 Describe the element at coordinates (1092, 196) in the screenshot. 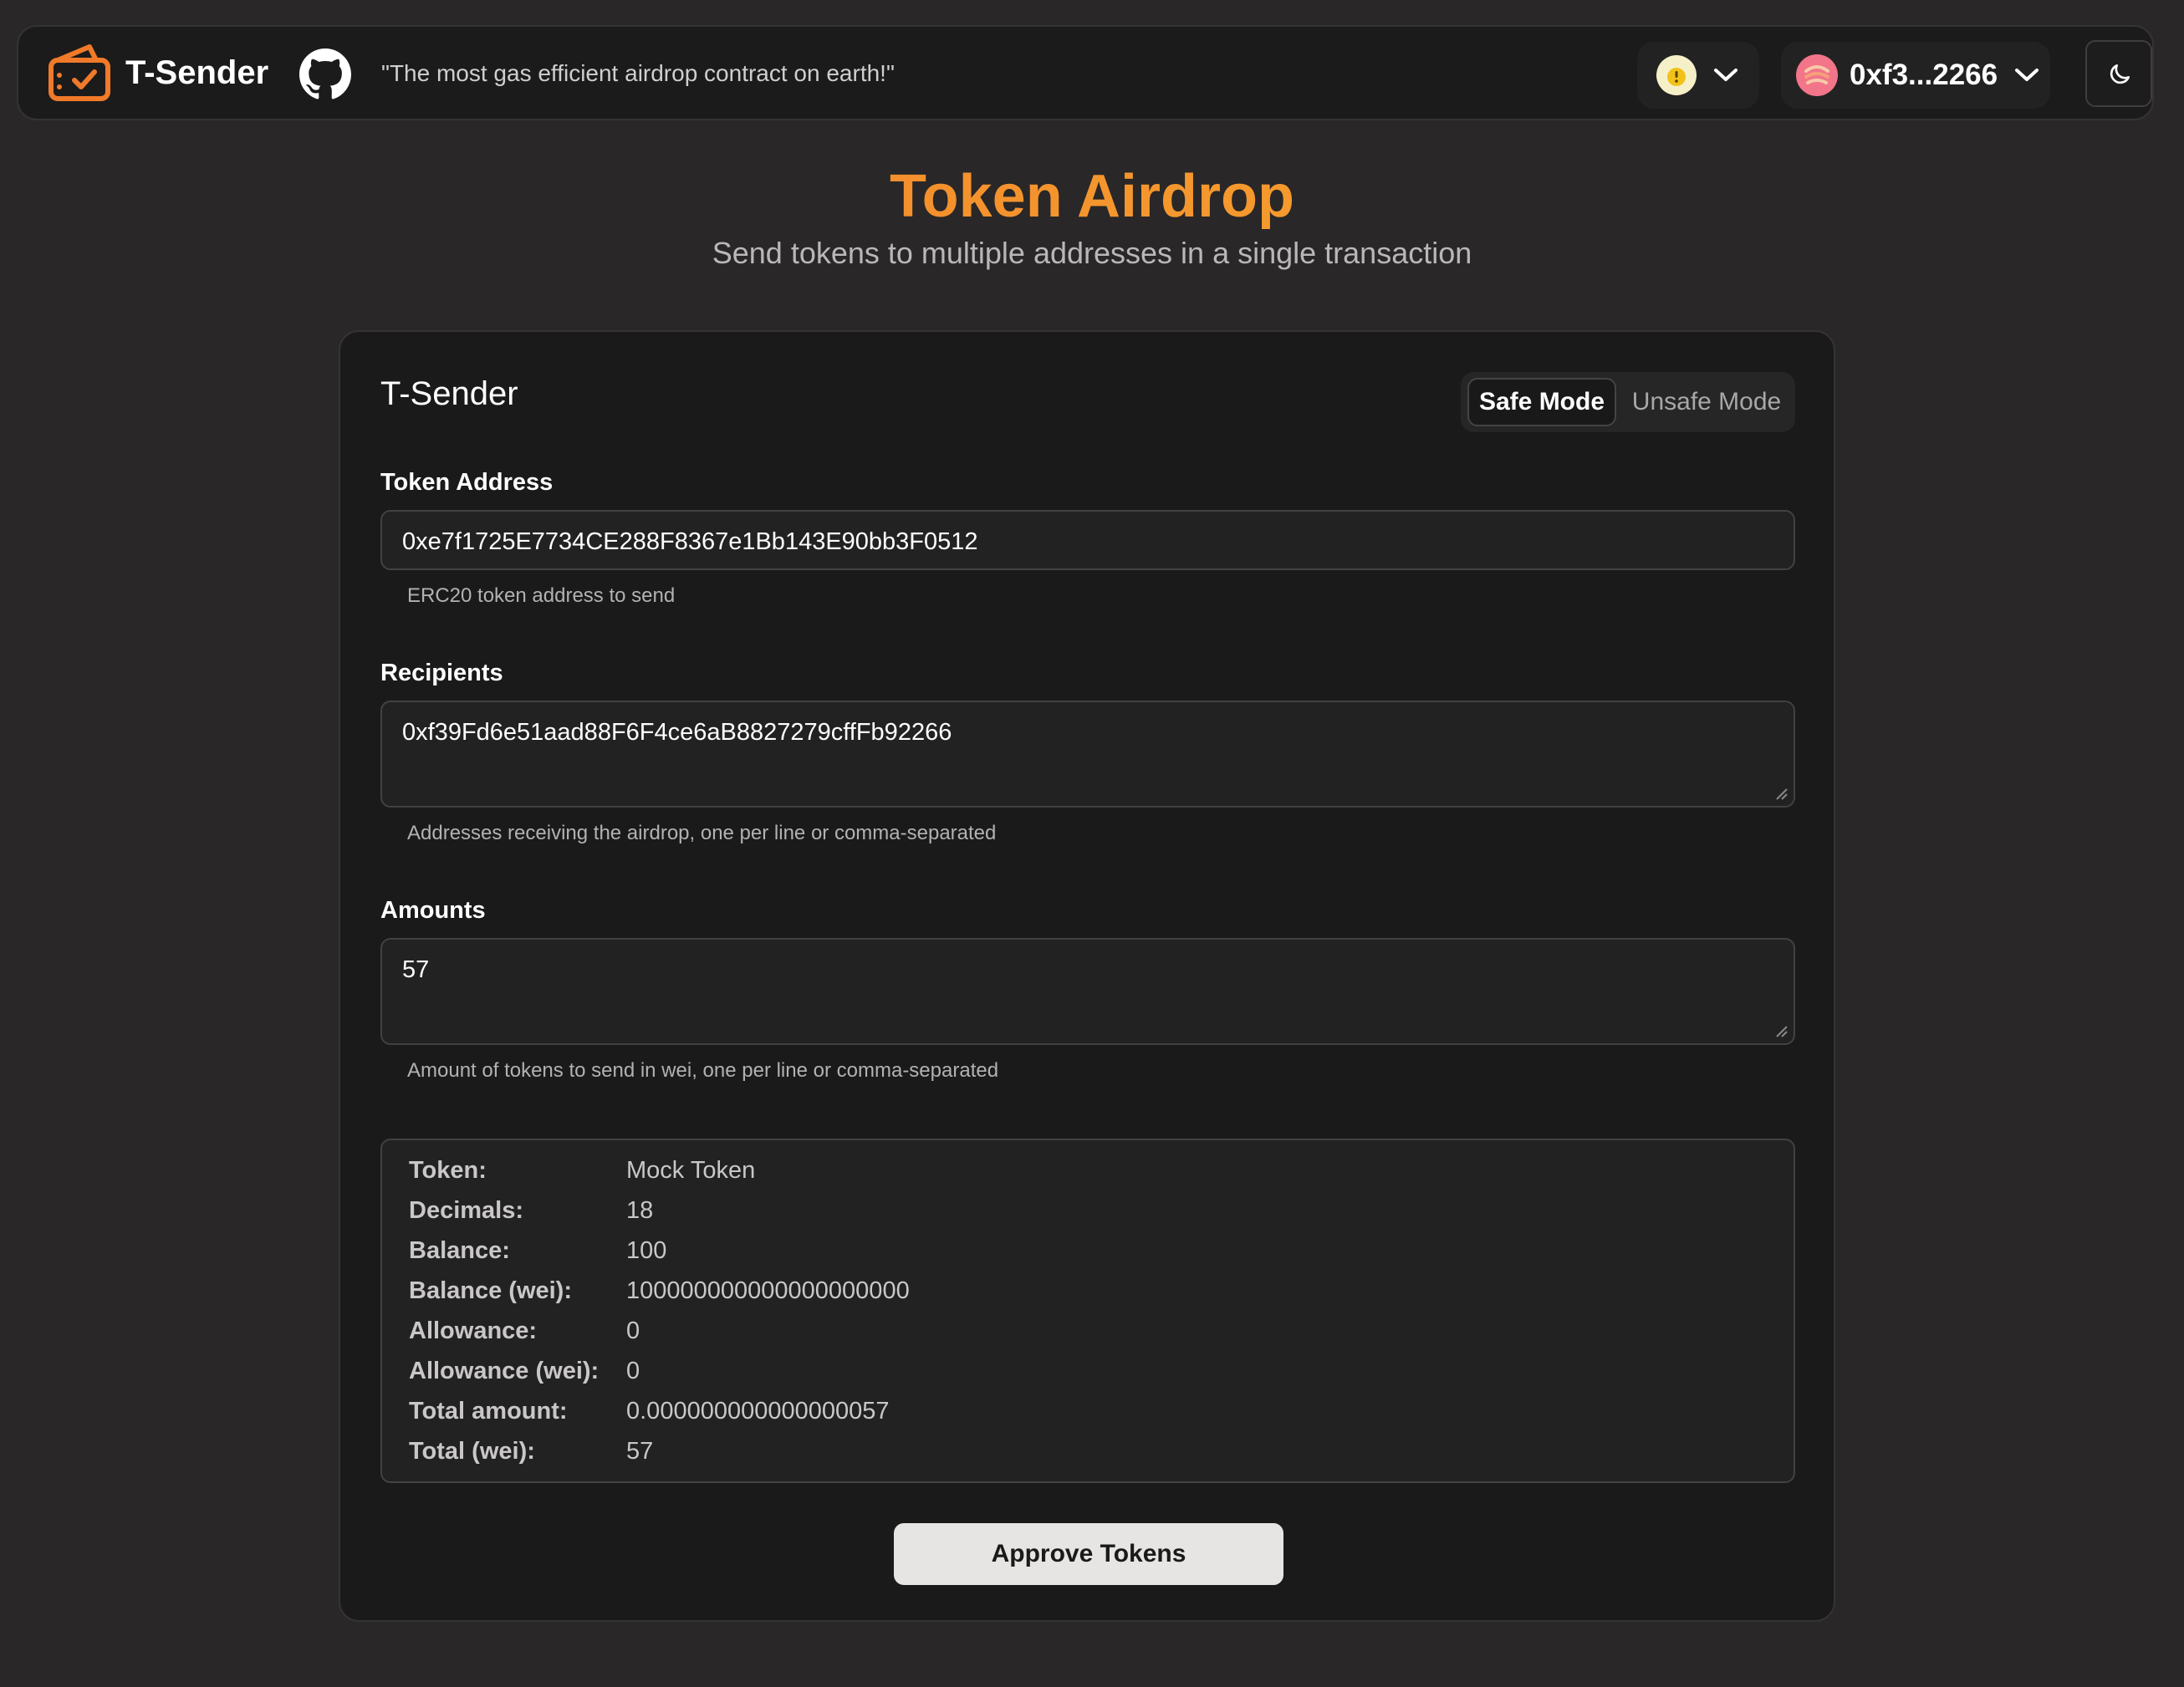

I see `page-title: Token Airdrop` at that location.